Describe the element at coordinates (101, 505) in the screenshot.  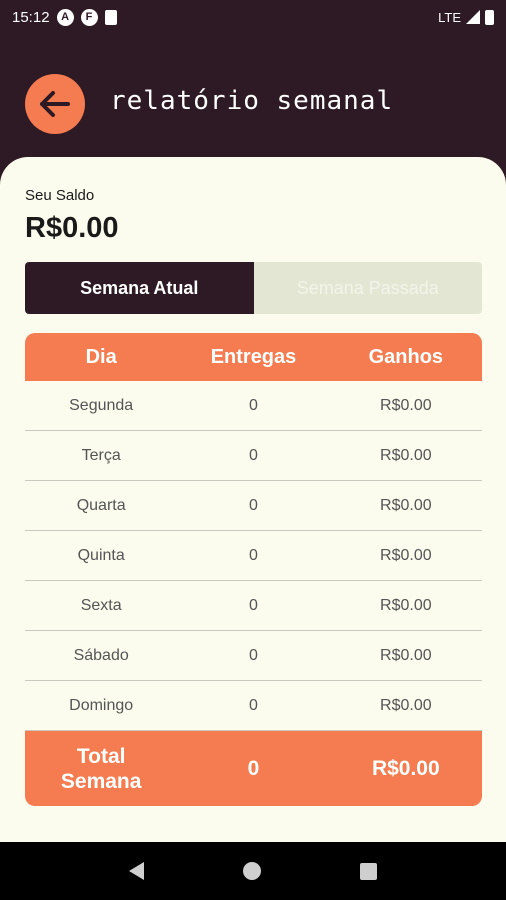
I see `row-day: Quarta` at that location.